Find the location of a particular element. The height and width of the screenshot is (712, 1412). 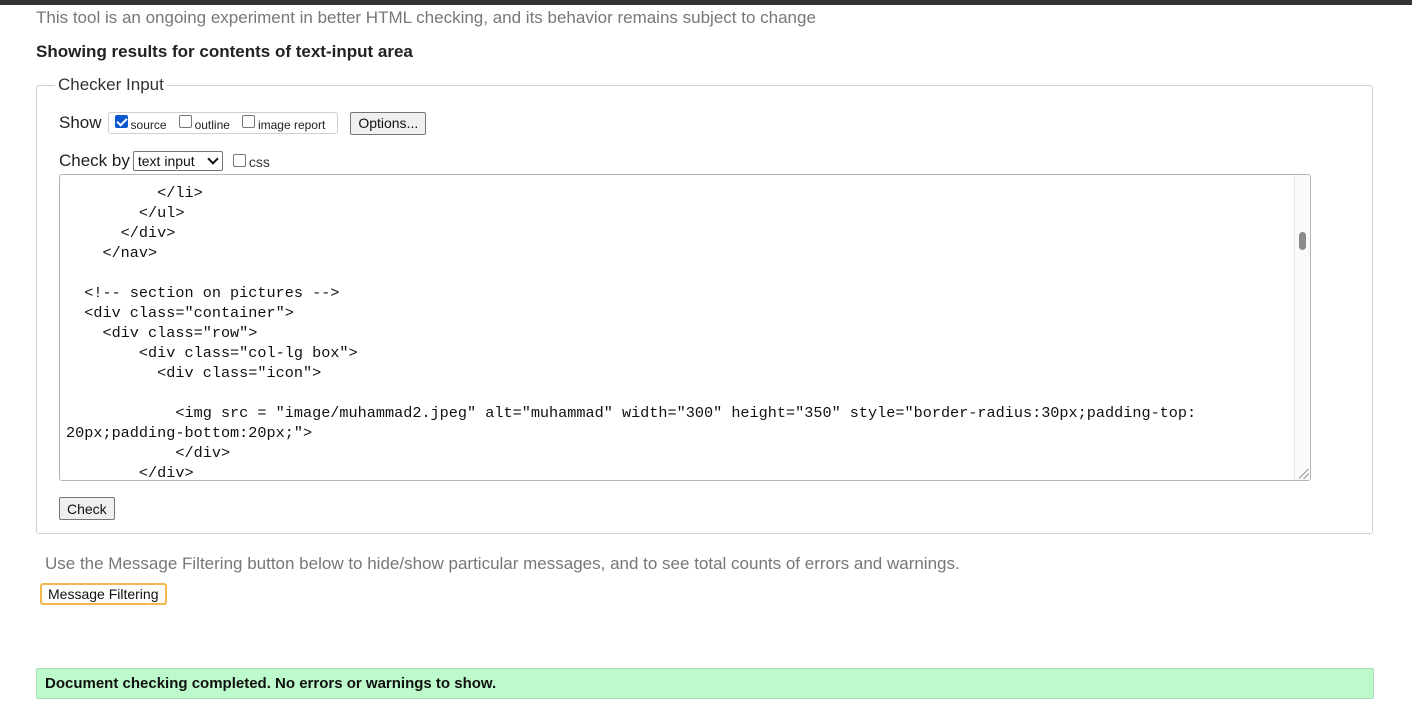

top-bar is located at coordinates (706, 2).